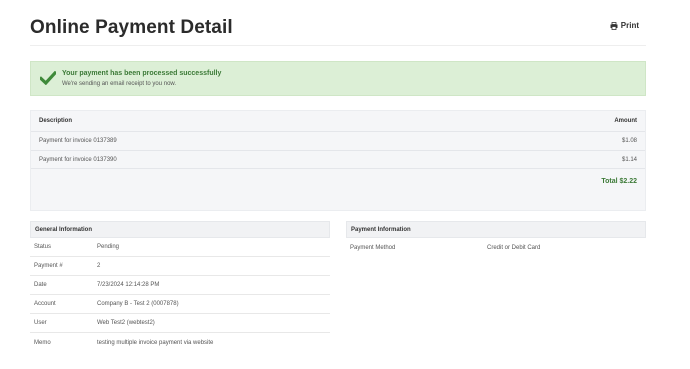 This screenshot has height=369, width=690. I want to click on invoice-table-header: Description Amount, so click(338, 121).